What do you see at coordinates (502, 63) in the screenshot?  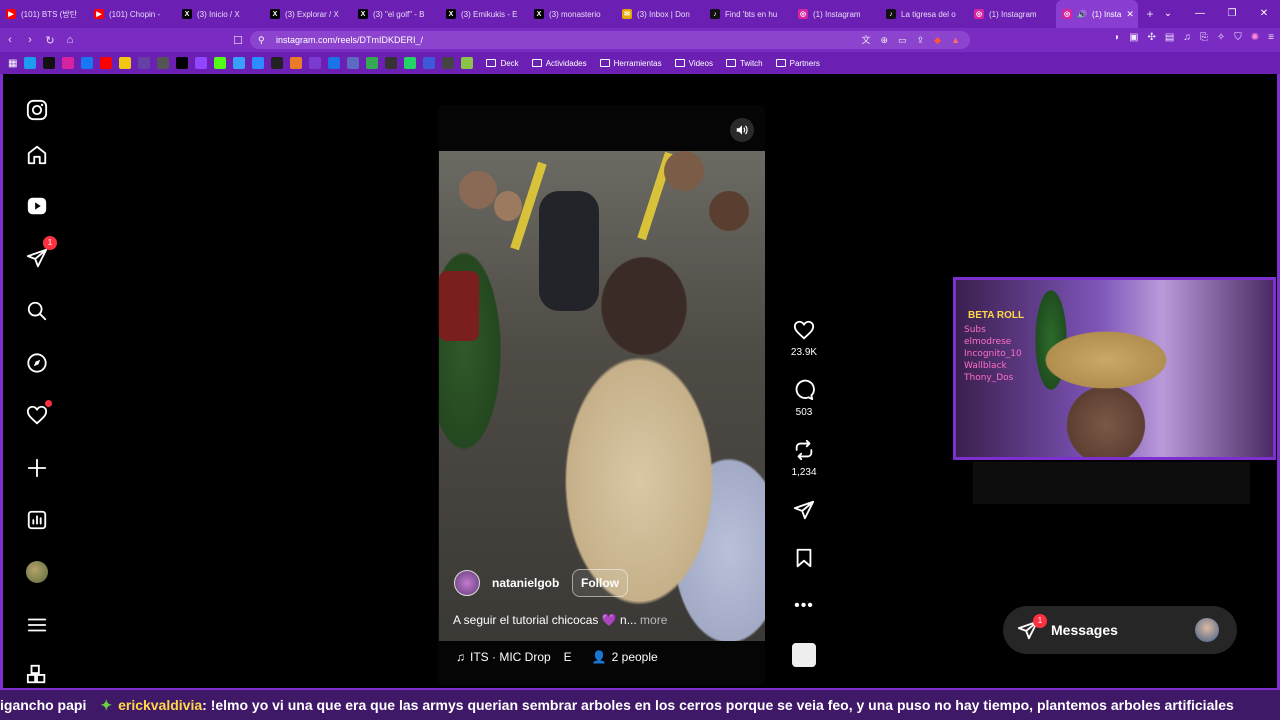 I see `bookmark-folder: Deck` at bounding box center [502, 63].